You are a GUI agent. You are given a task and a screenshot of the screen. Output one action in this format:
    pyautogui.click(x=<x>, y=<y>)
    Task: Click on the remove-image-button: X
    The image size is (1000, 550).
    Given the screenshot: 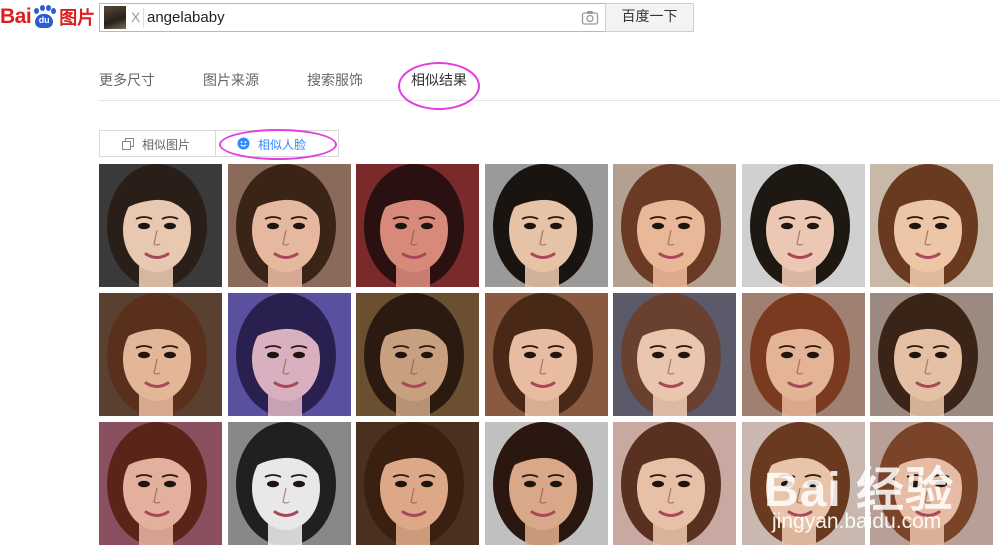 What is the action you would take?
    pyautogui.click(x=135, y=17)
    